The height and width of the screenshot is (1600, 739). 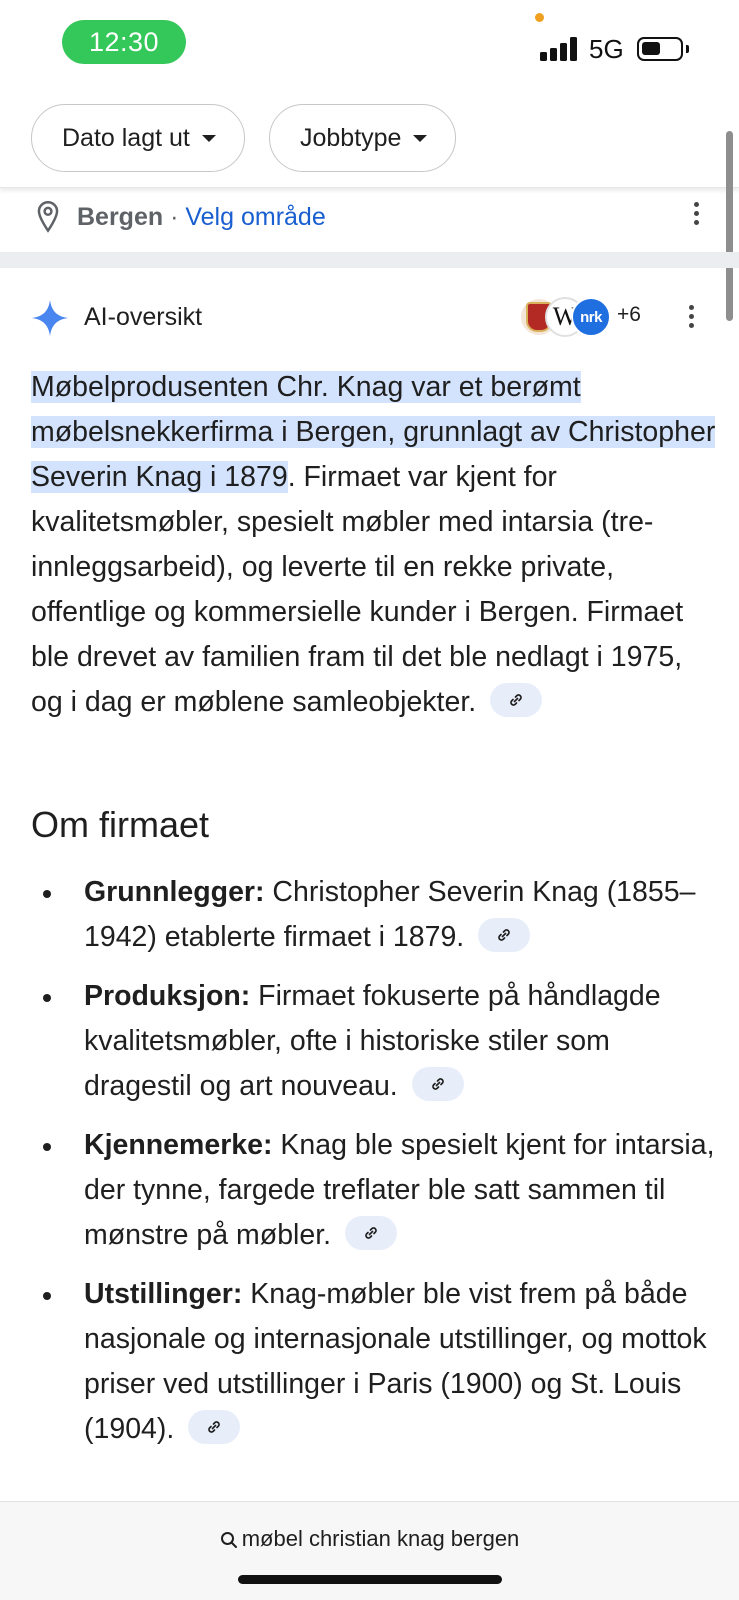 I want to click on filter-chip-date-posted: Dato lagt ut, so click(x=138, y=138).